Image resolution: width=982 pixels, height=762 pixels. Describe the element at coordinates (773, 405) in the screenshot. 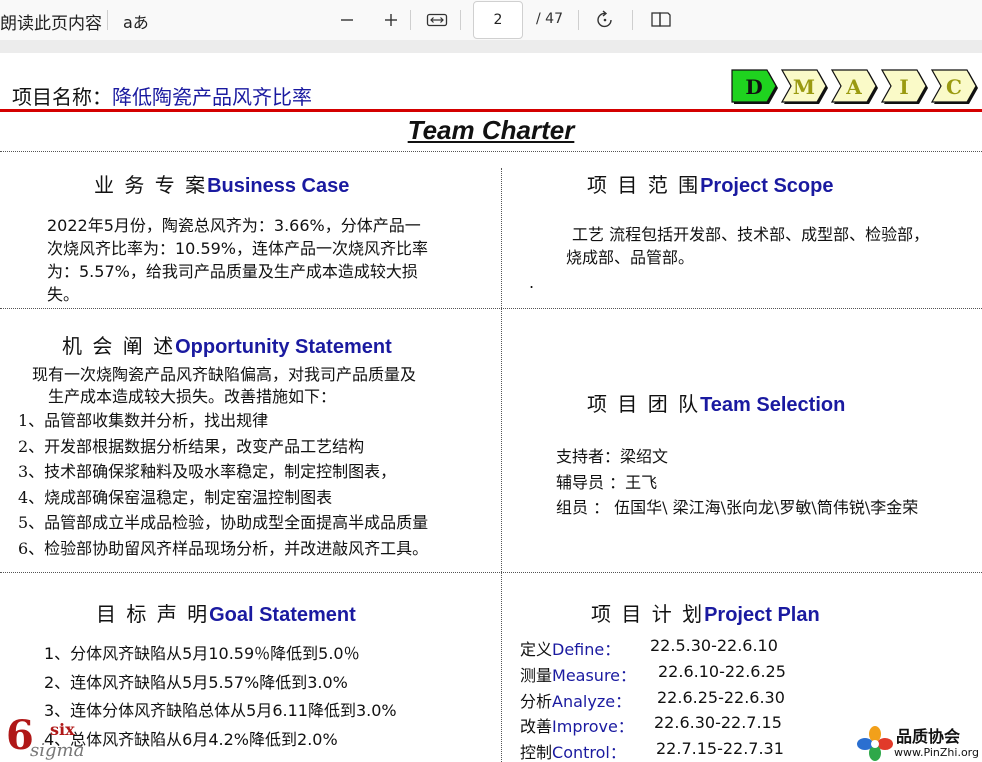

I see `team-heading-en: Team Selection` at that location.